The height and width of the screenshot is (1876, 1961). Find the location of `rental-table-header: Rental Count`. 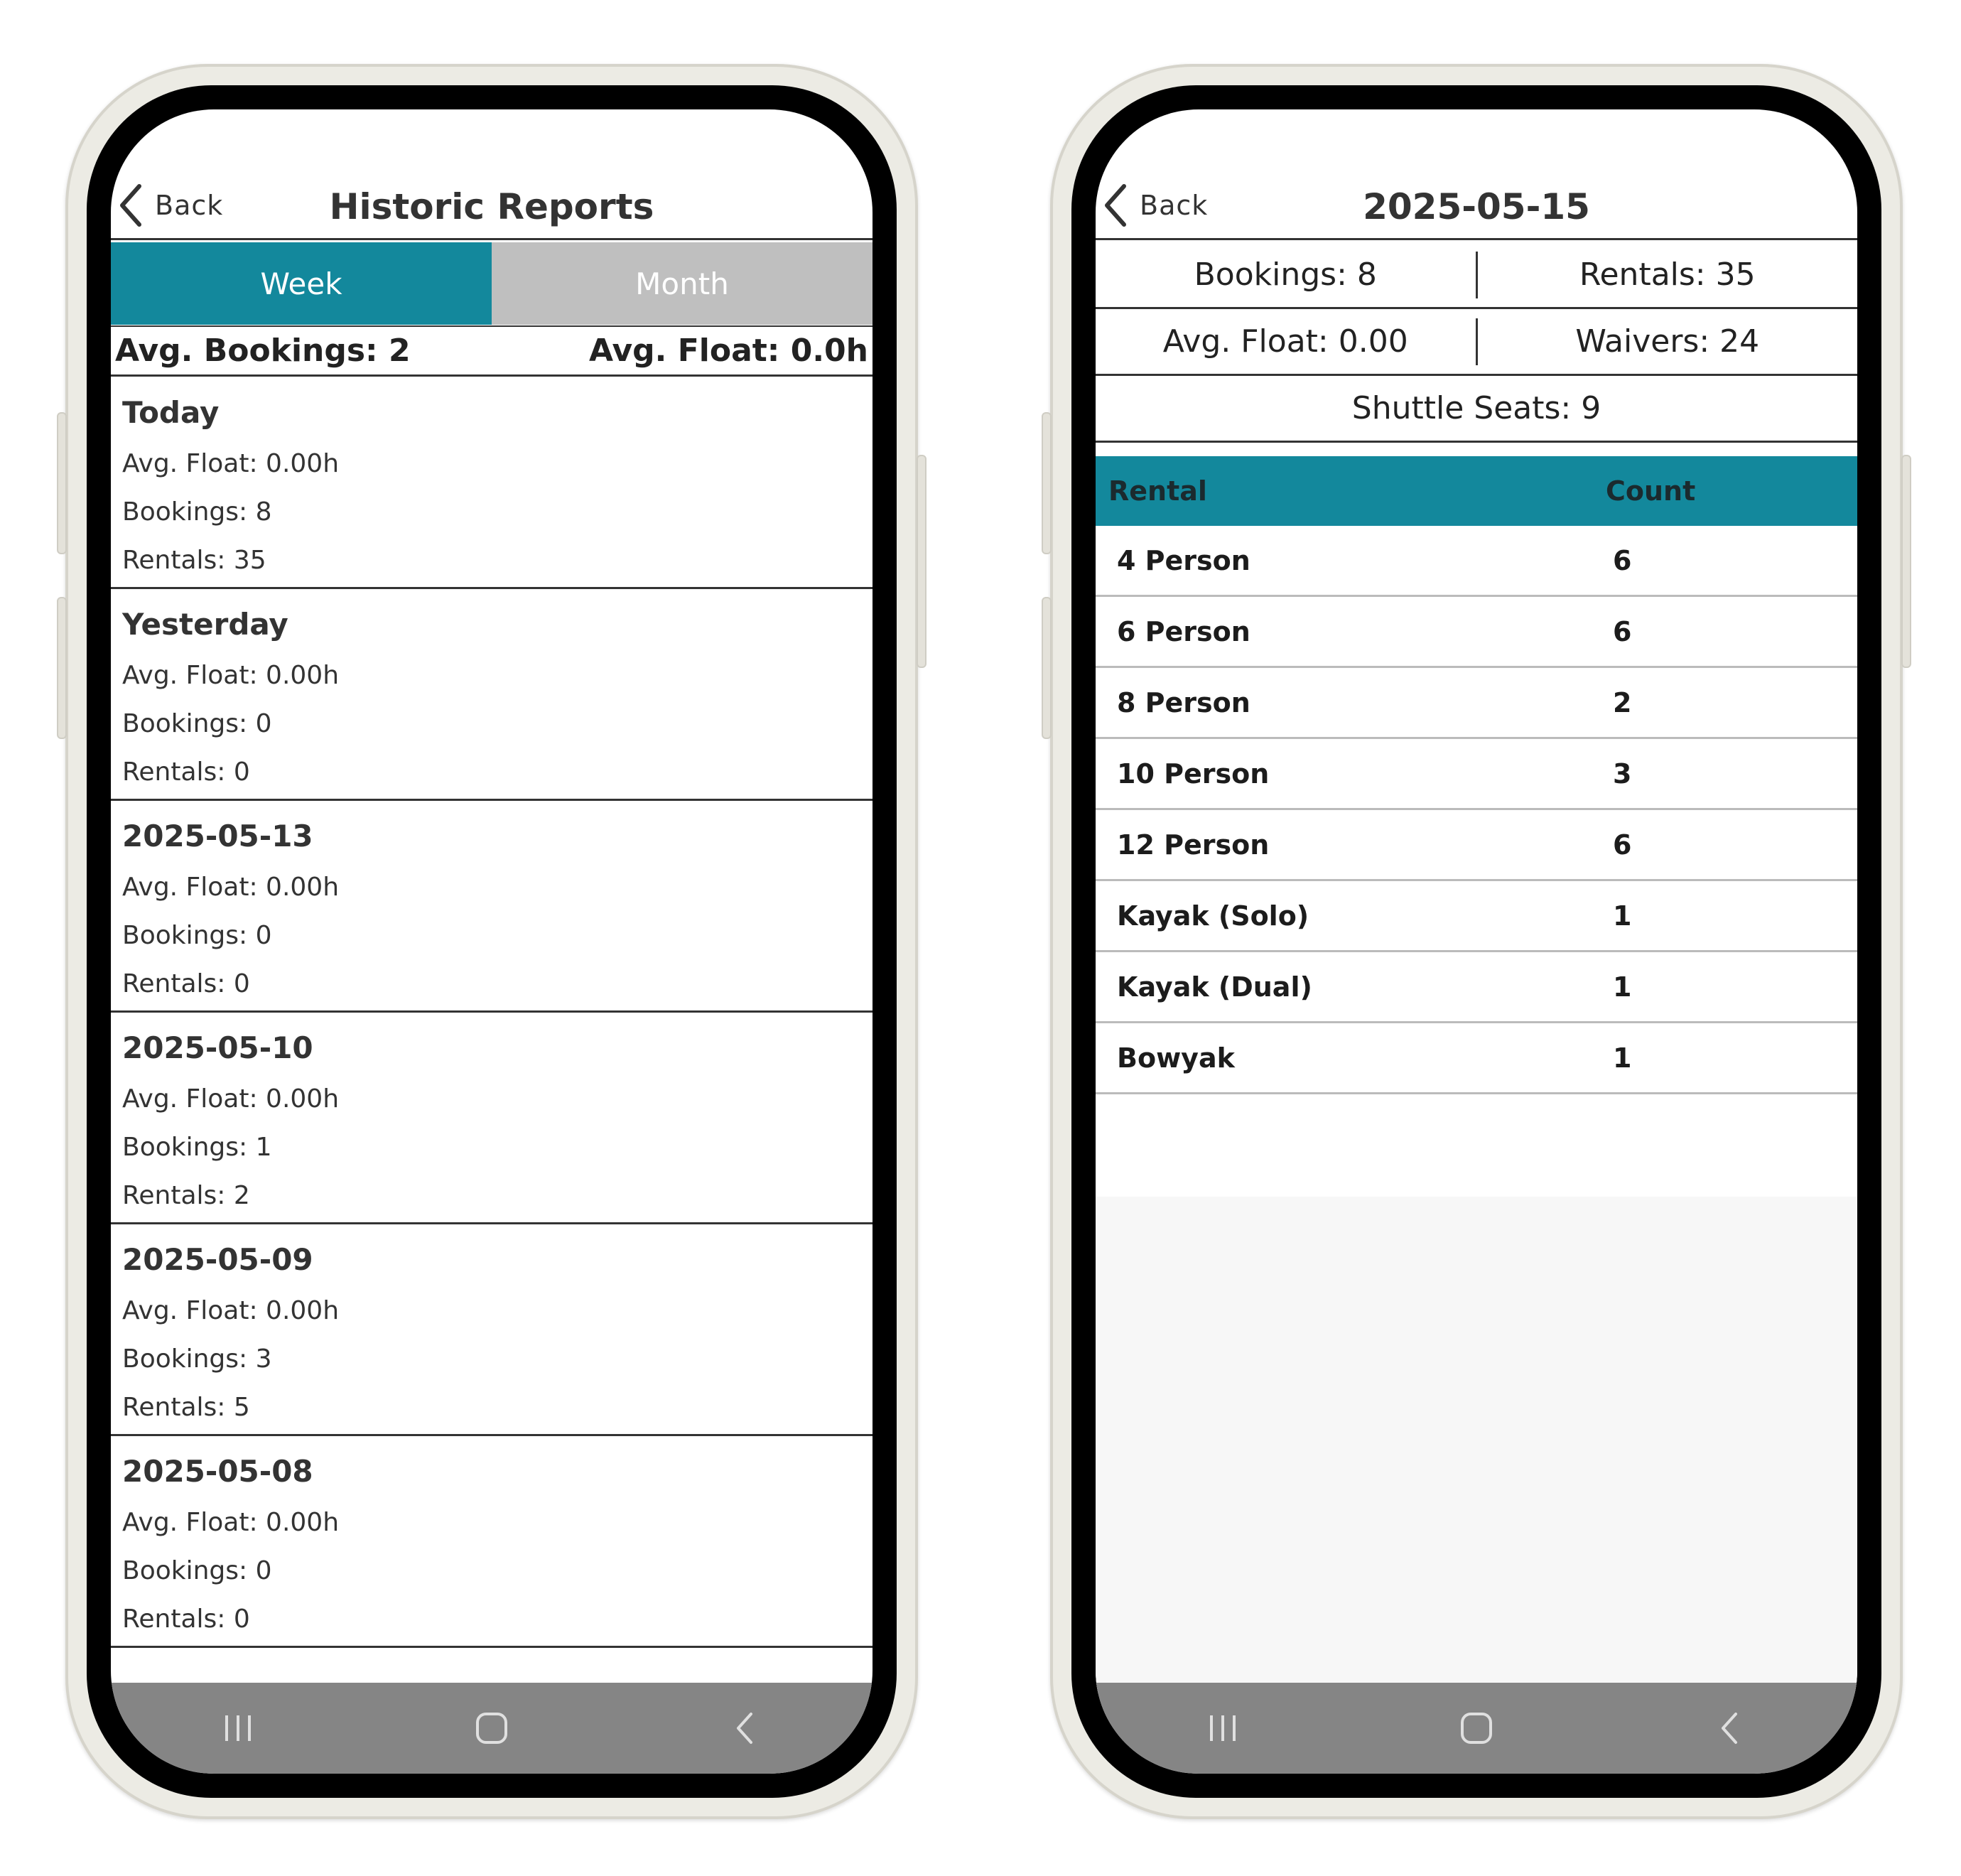

rental-table-header: Rental Count is located at coordinates (1477, 491).